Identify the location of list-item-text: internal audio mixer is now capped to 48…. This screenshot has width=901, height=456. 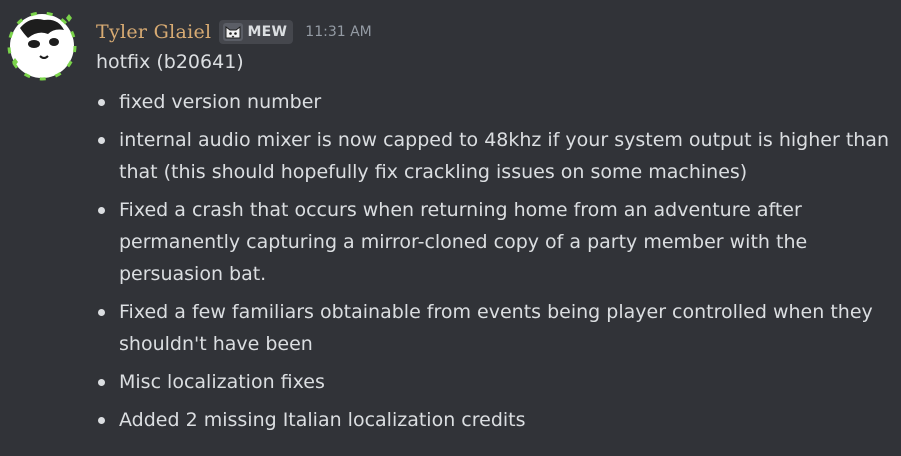
(504, 156).